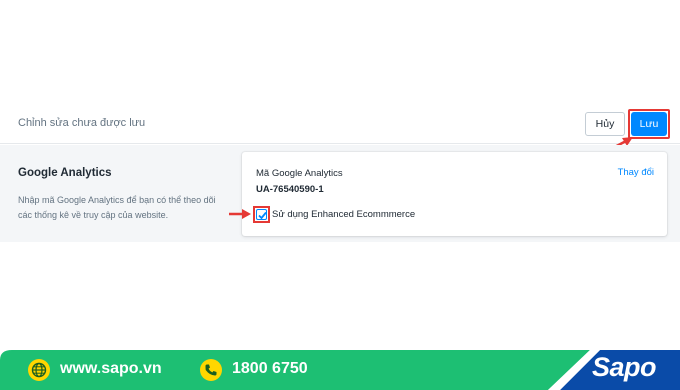 This screenshot has height=390, width=680. What do you see at coordinates (270, 368) in the screenshot?
I see `hotline-text: 1800 6750` at bounding box center [270, 368].